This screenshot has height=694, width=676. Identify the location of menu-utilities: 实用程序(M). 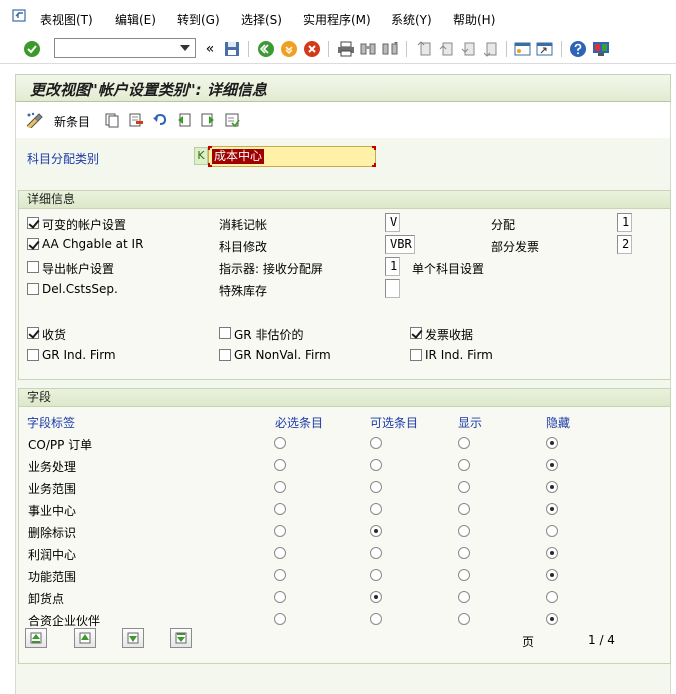
(337, 19).